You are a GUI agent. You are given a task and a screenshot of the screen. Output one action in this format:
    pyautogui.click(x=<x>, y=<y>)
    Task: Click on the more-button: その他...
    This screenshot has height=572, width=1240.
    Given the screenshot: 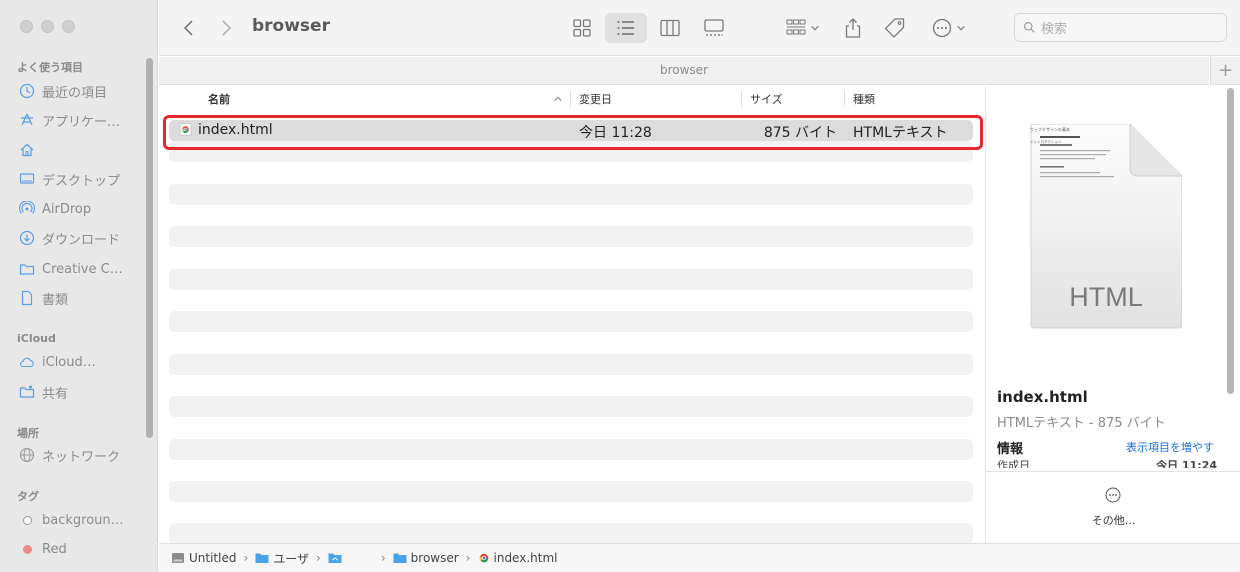 What is the action you would take?
    pyautogui.click(x=1113, y=520)
    